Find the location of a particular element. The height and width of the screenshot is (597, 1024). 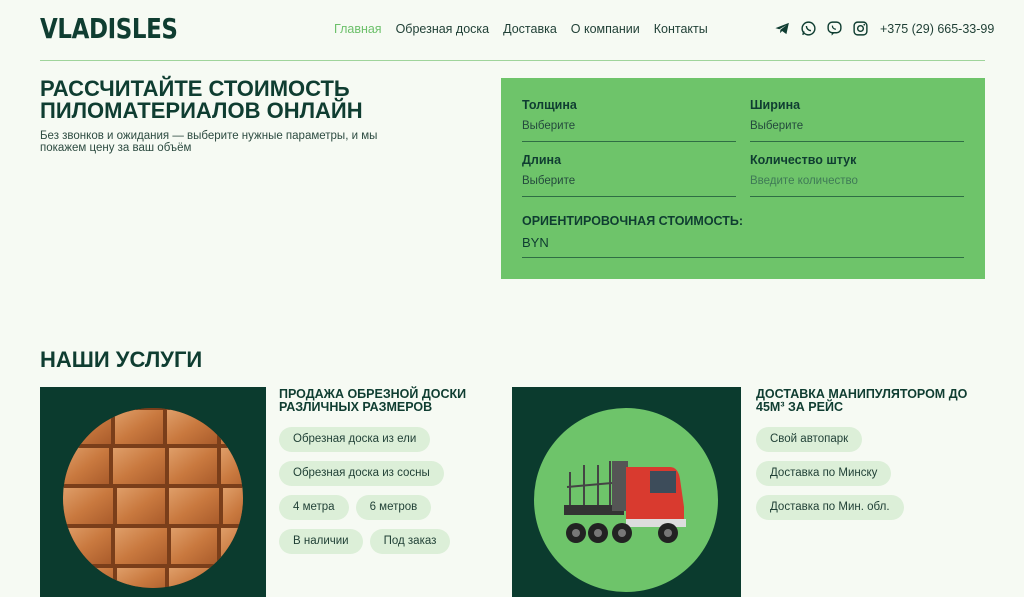

nav-item-contacts: Контакты is located at coordinates (681, 29).